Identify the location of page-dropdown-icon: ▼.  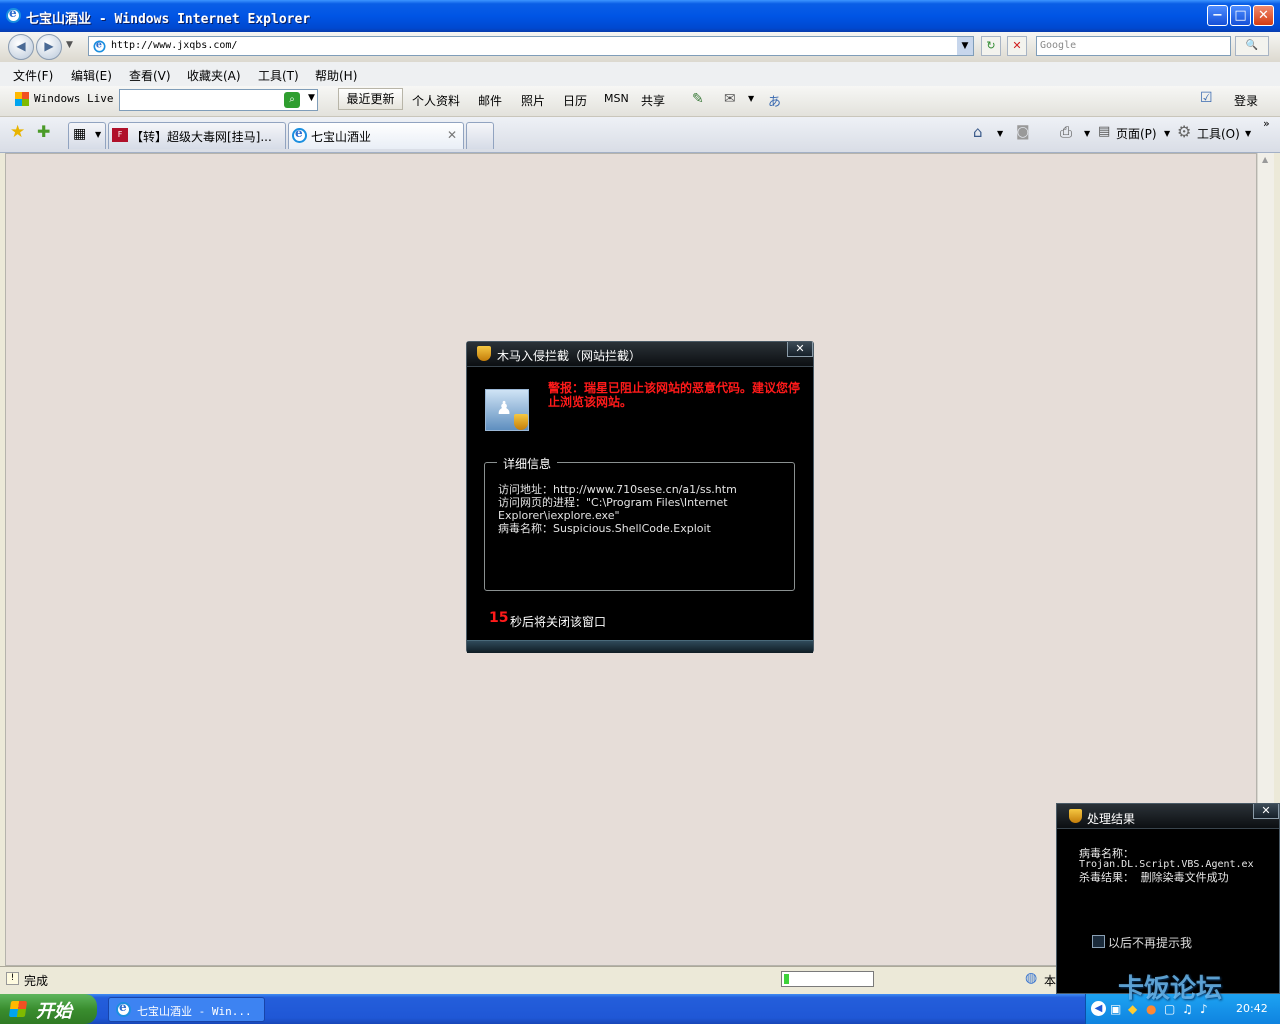
(1167, 133).